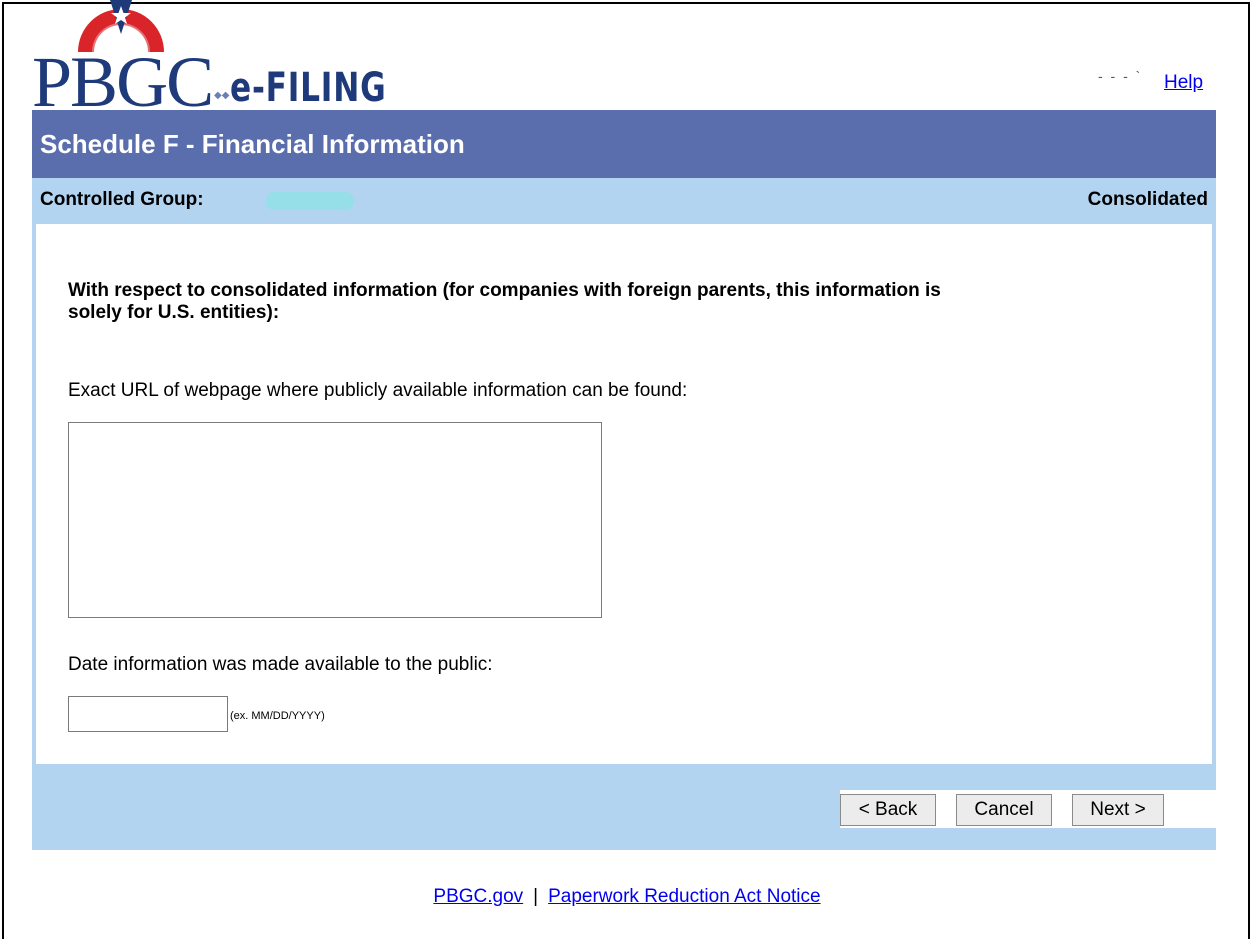 Image resolution: width=1254 pixels, height=942 pixels. Describe the element at coordinates (222, 95) in the screenshot. I see `logo-diamond-icon: ◆◆` at that location.